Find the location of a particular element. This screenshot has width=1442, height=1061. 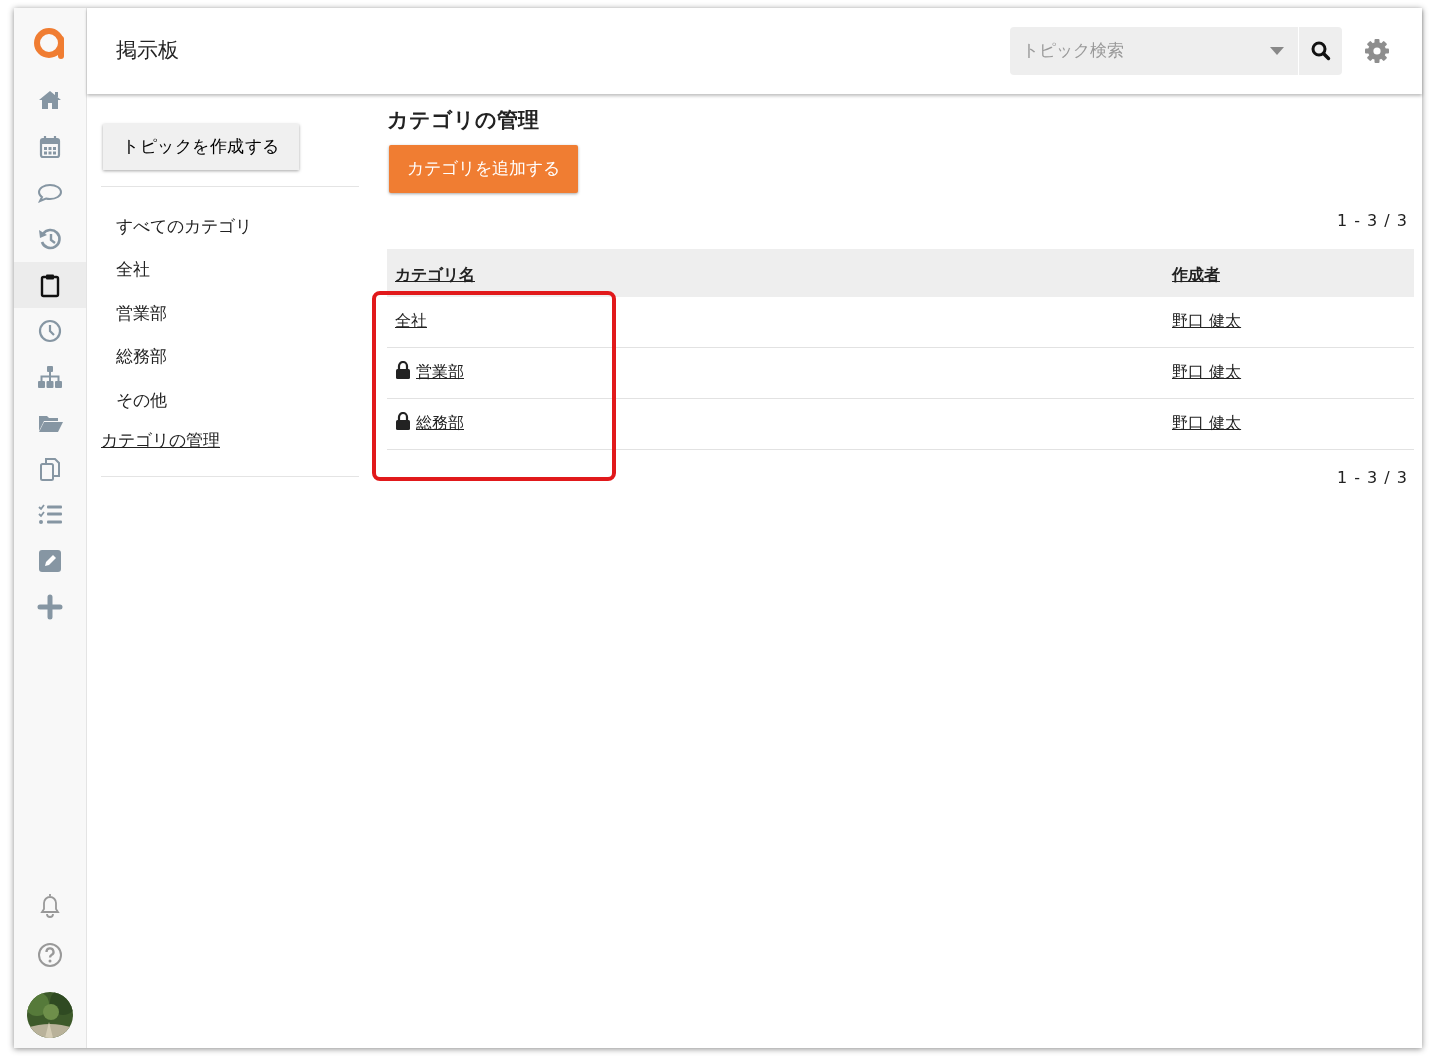

category-item: 営業部 is located at coordinates (230, 313).